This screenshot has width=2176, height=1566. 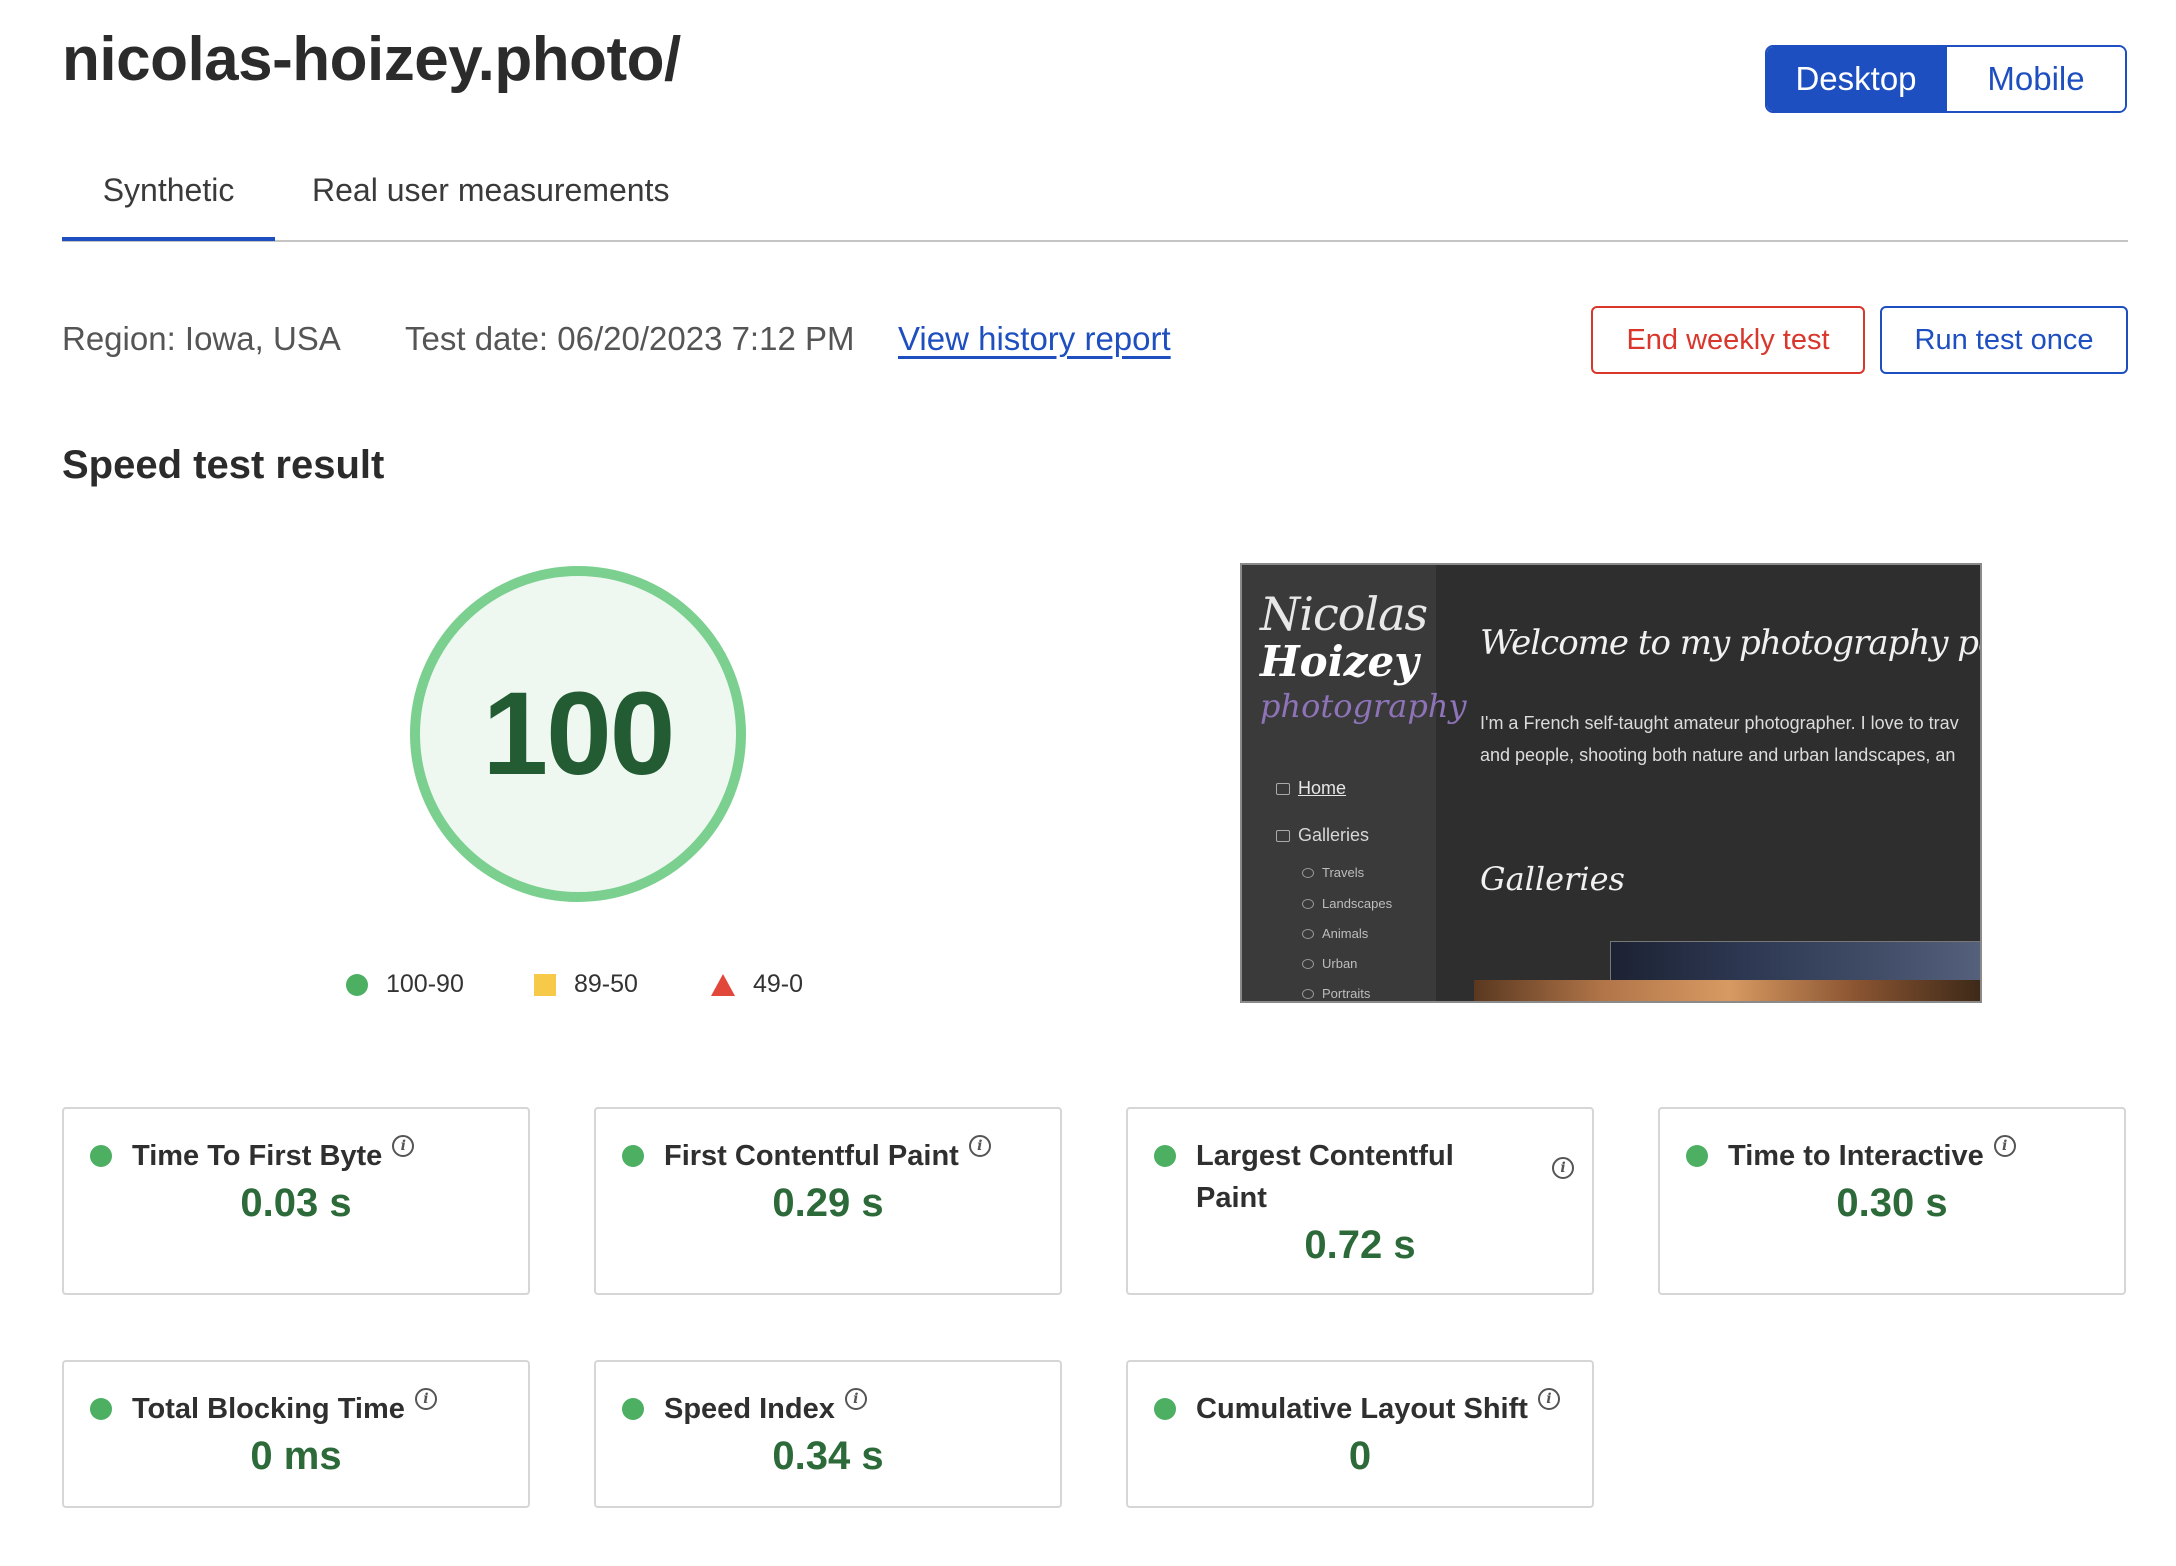 What do you see at coordinates (1095, 241) in the screenshot?
I see `tabs-divider` at bounding box center [1095, 241].